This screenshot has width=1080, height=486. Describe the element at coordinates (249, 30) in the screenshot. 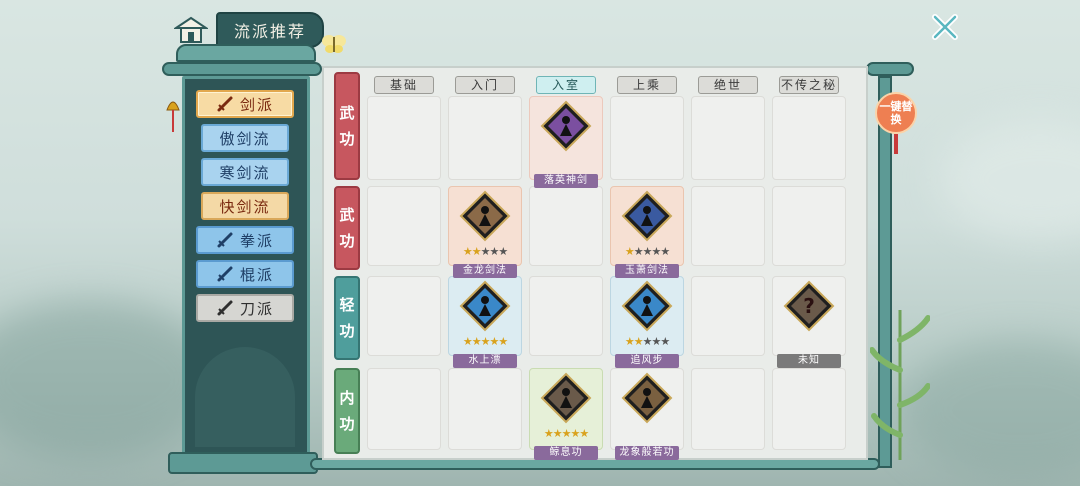

I see `header: 流派推荐` at that location.